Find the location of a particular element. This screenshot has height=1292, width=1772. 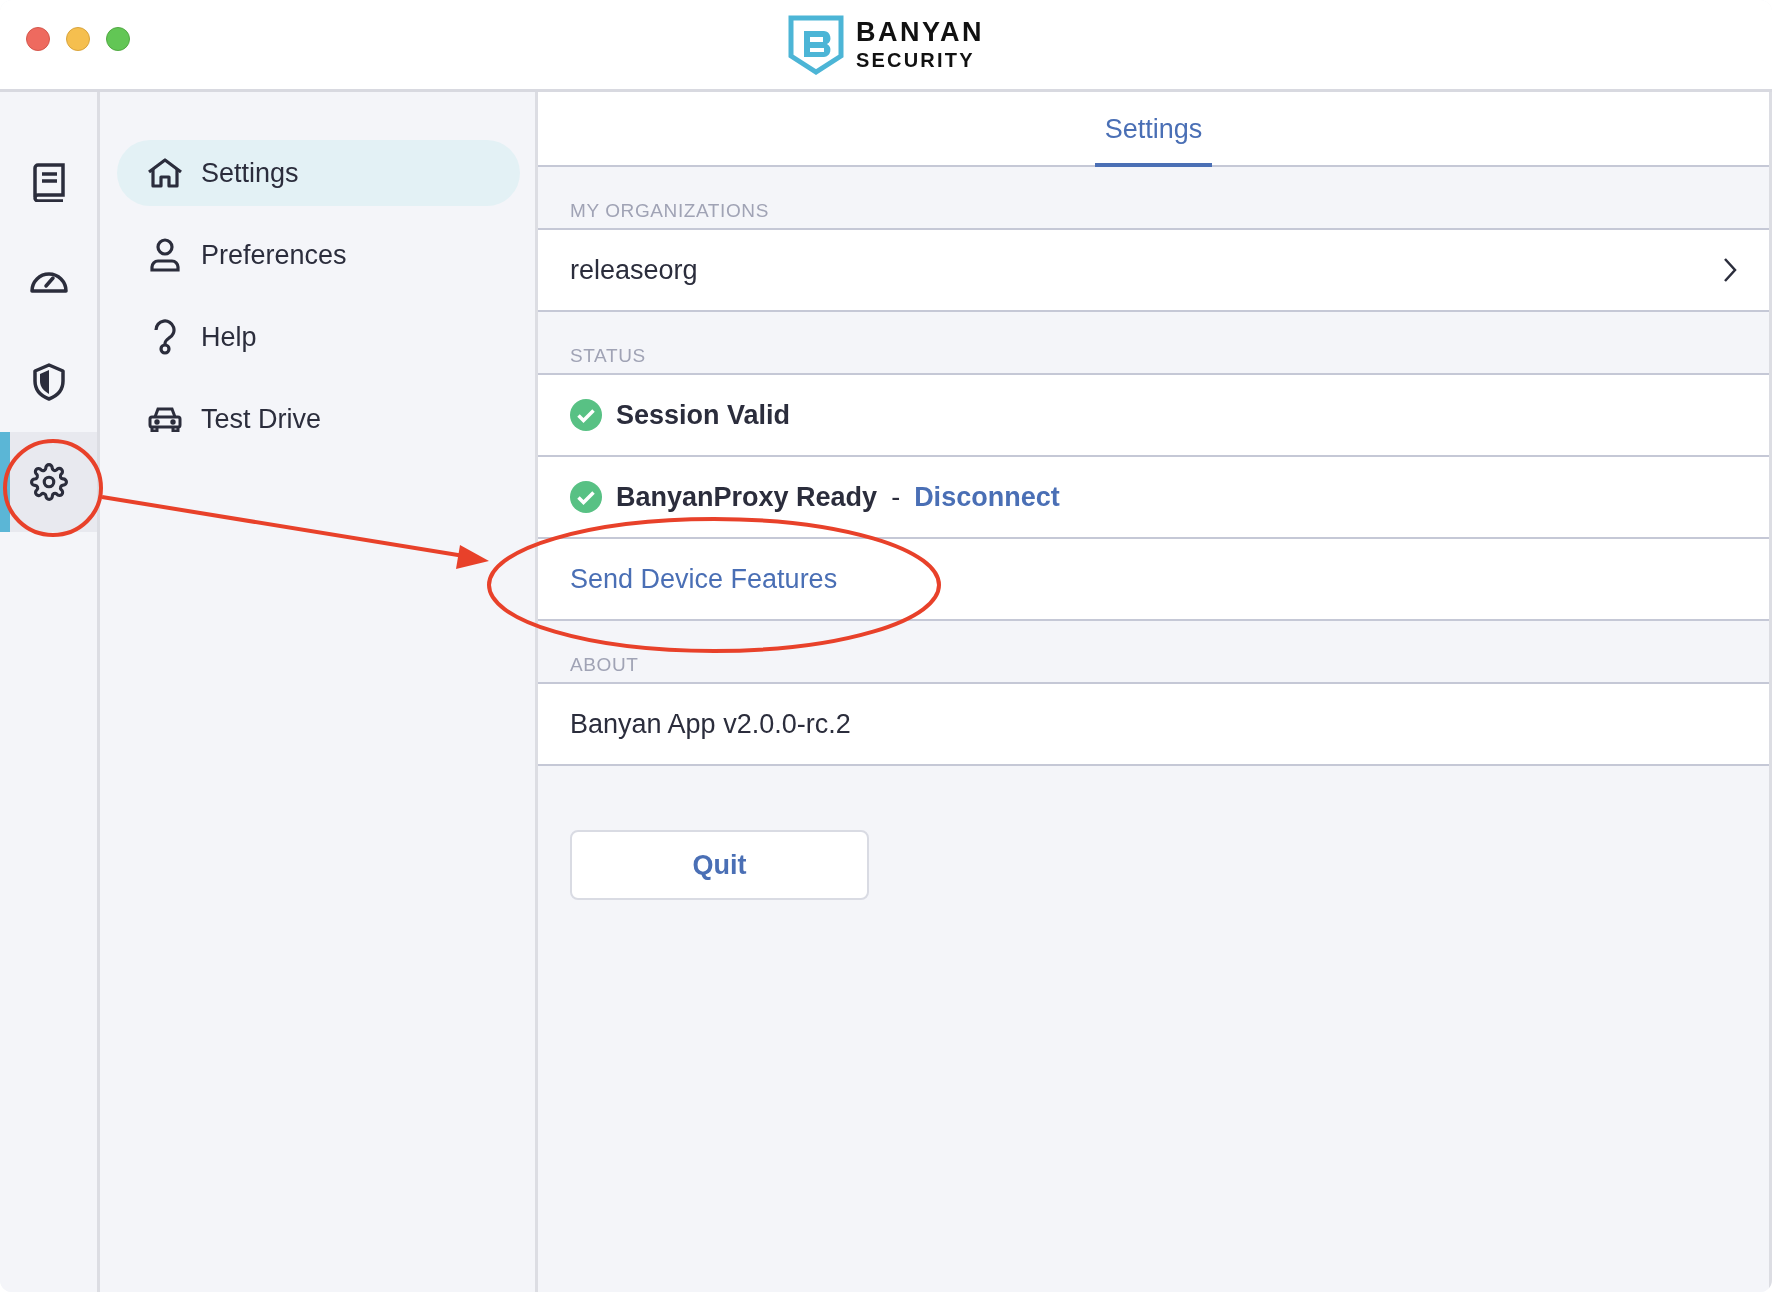

logo-name: BANYAN is located at coordinates (920, 32).